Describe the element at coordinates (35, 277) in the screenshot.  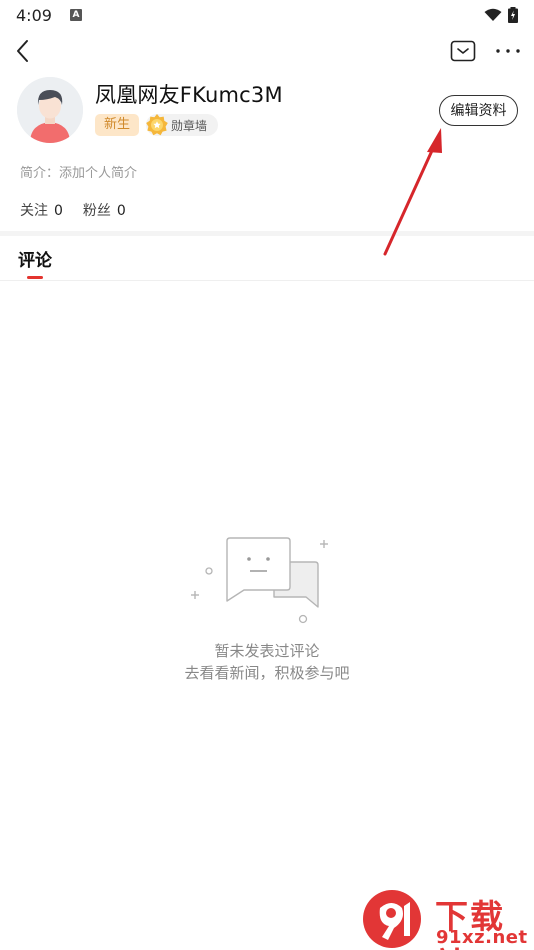
I see `tab-active-indicator` at that location.